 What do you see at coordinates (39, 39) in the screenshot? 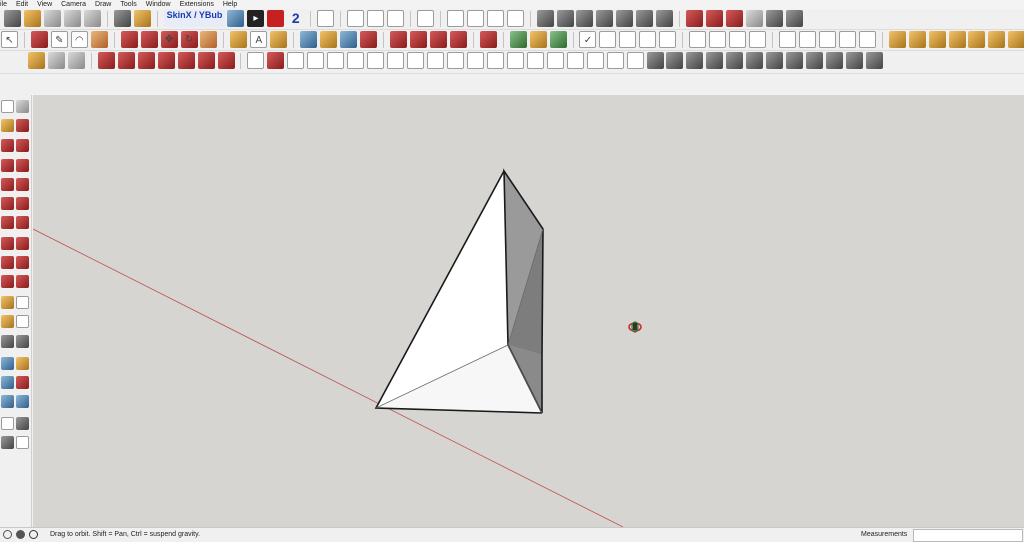
I see `eraser-icon` at bounding box center [39, 39].